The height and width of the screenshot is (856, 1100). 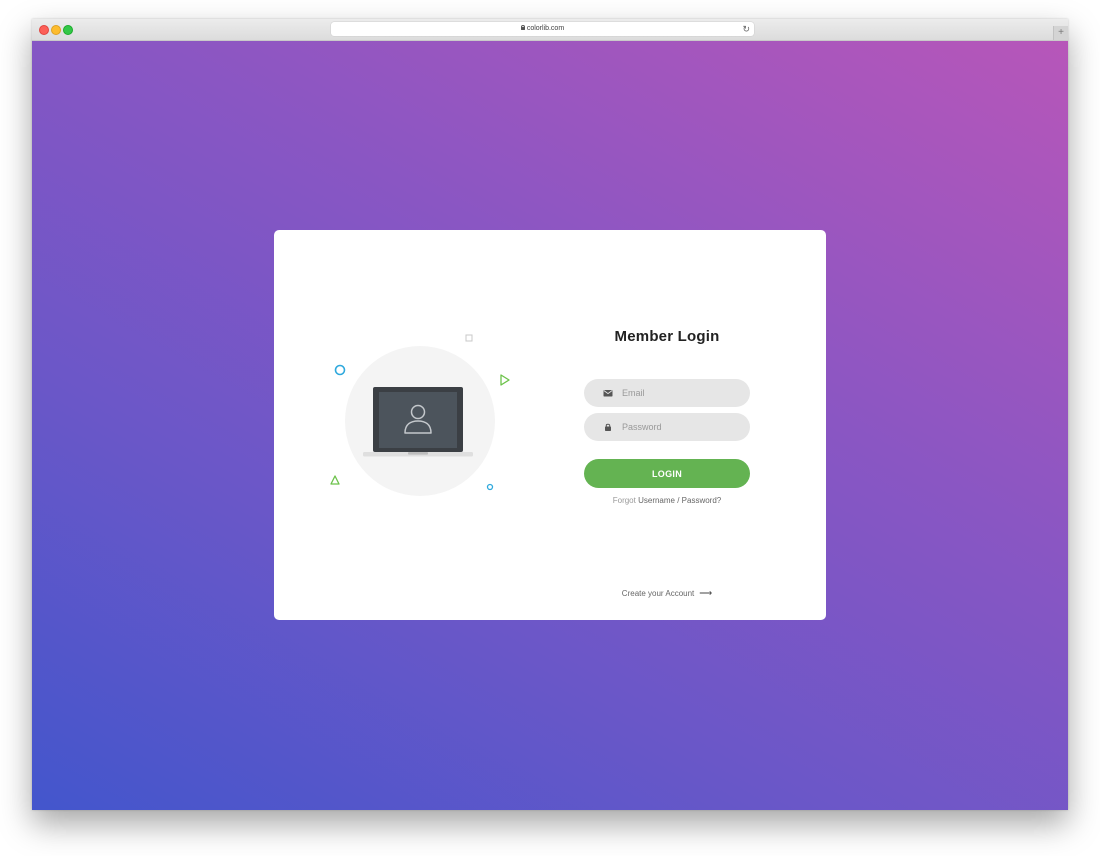 I want to click on forgot-credentials-link: Username / Password?, so click(x=679, y=500).